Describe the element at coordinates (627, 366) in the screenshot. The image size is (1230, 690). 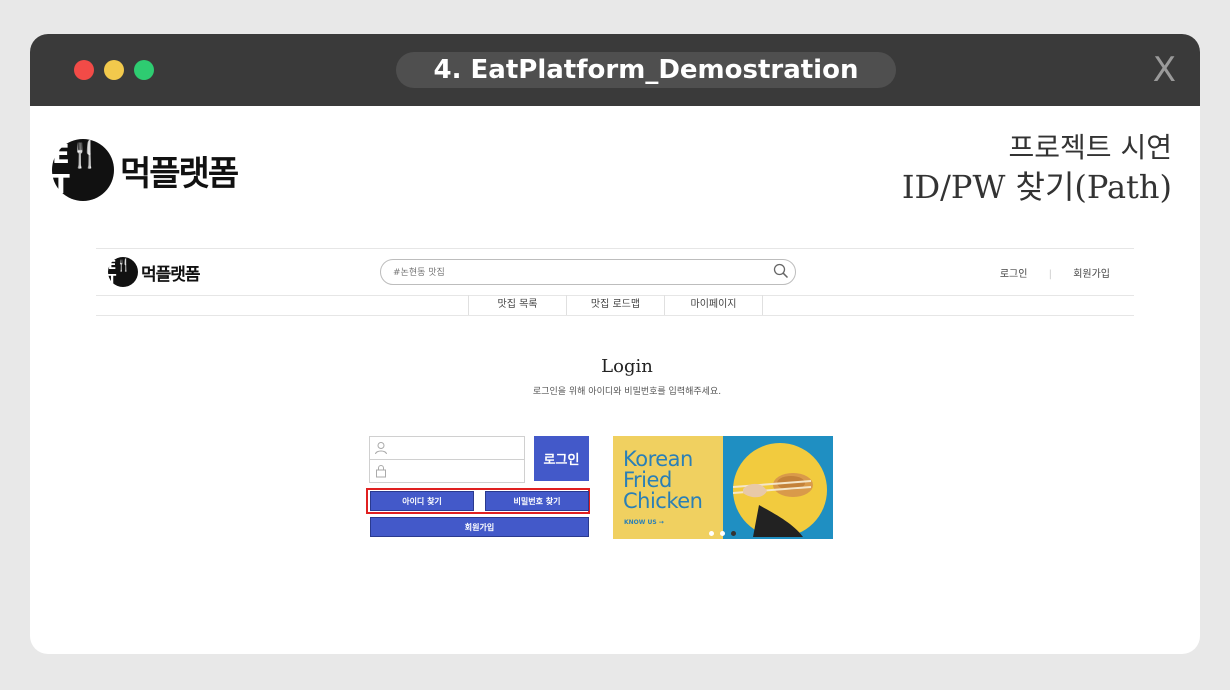
I see `login-heading: Login` at that location.